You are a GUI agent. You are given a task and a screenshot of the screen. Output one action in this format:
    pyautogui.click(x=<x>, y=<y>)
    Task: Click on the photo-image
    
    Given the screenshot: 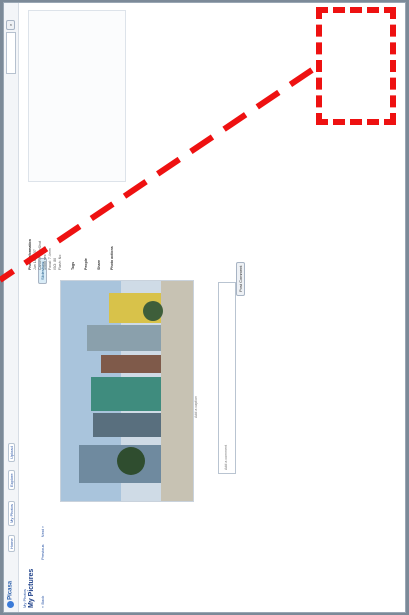 What is the action you would take?
    pyautogui.click(x=127, y=391)
    